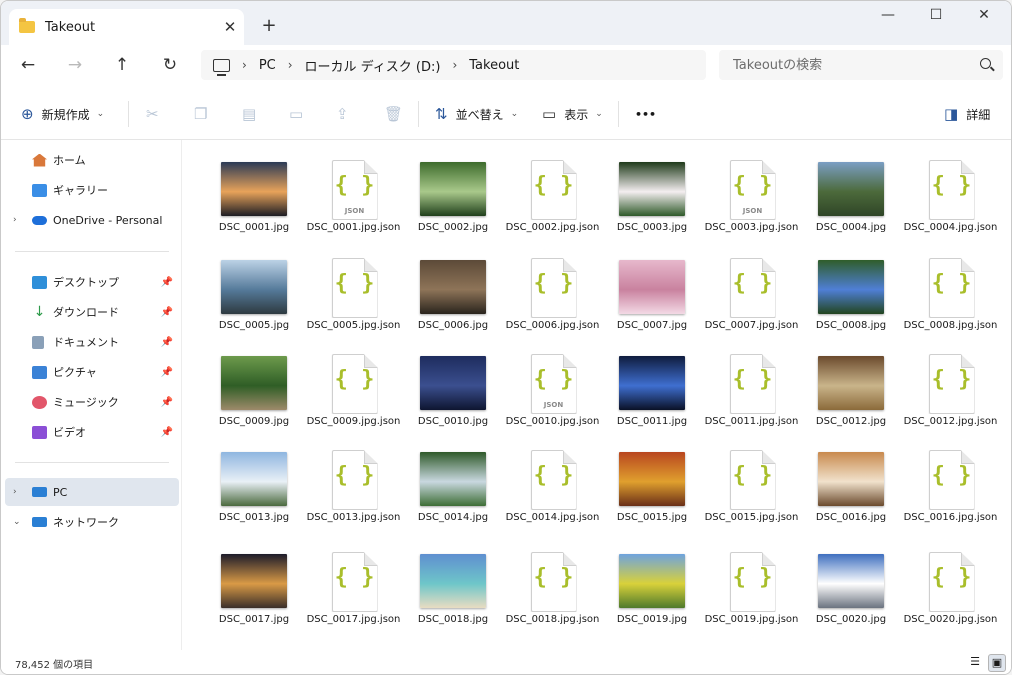 The width and height of the screenshot is (1012, 675). I want to click on json-file-item: { } DSC_0009.jpg.json, so click(354, 399).